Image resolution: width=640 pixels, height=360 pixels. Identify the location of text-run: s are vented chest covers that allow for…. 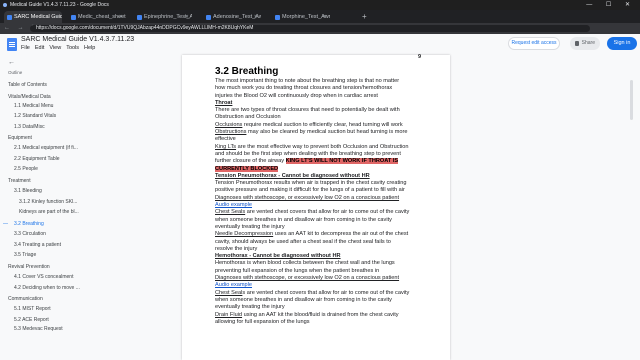
(326, 292).